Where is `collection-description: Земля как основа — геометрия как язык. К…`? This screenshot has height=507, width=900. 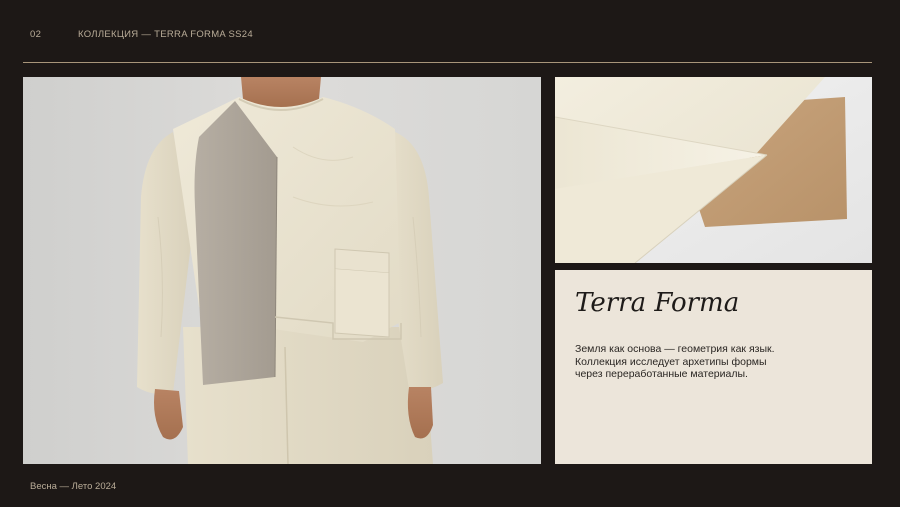 collection-description: Земля как основа — геометрия как язык. К… is located at coordinates (717, 362).